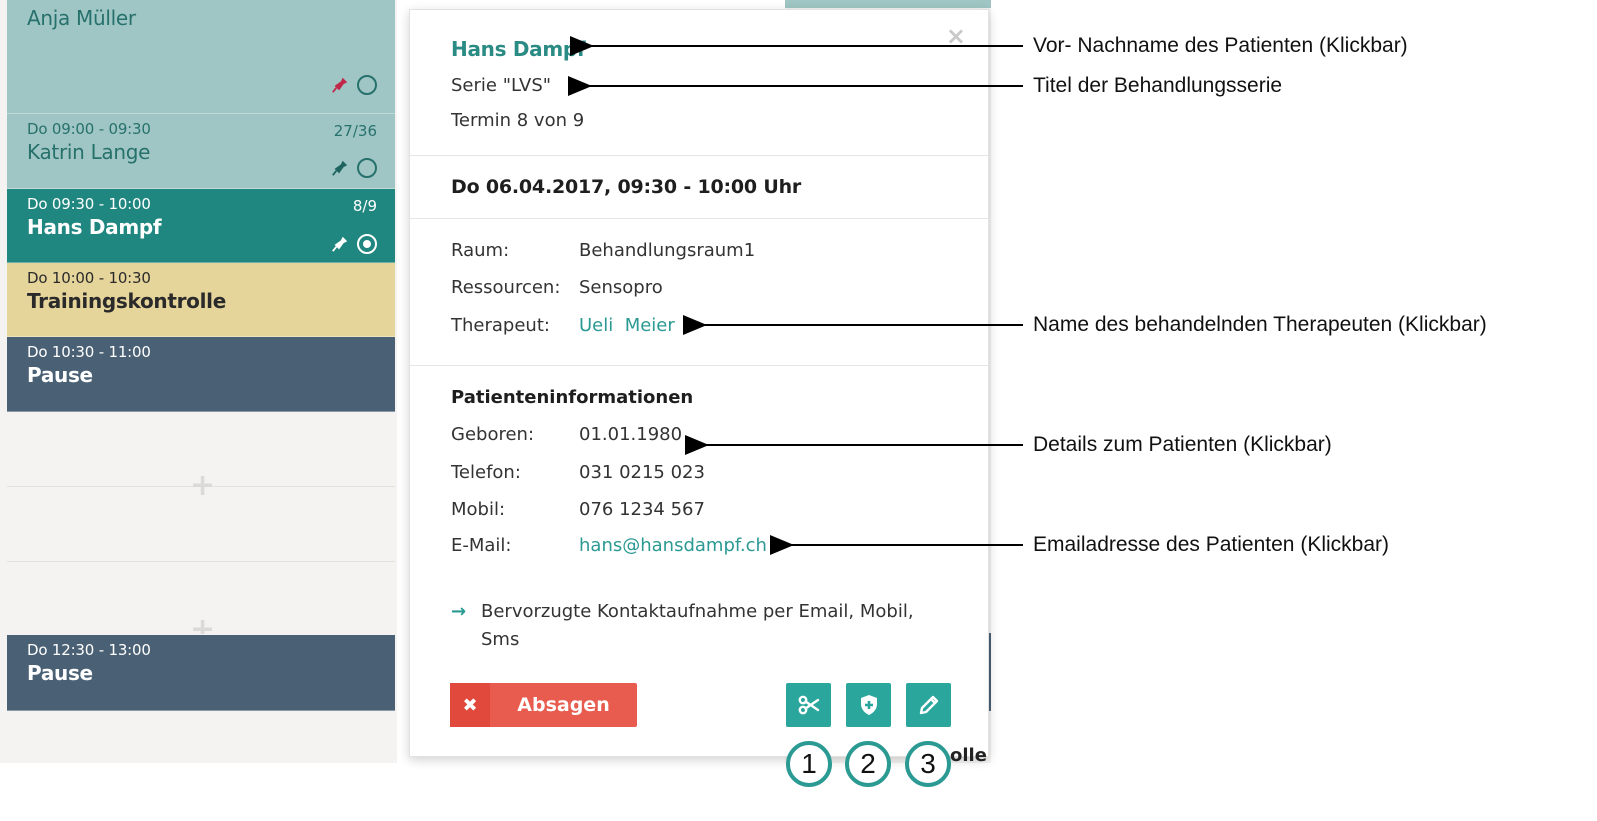  I want to click on annotation-patient-details: Details zum Patienten (Klickbar), so click(1182, 444).